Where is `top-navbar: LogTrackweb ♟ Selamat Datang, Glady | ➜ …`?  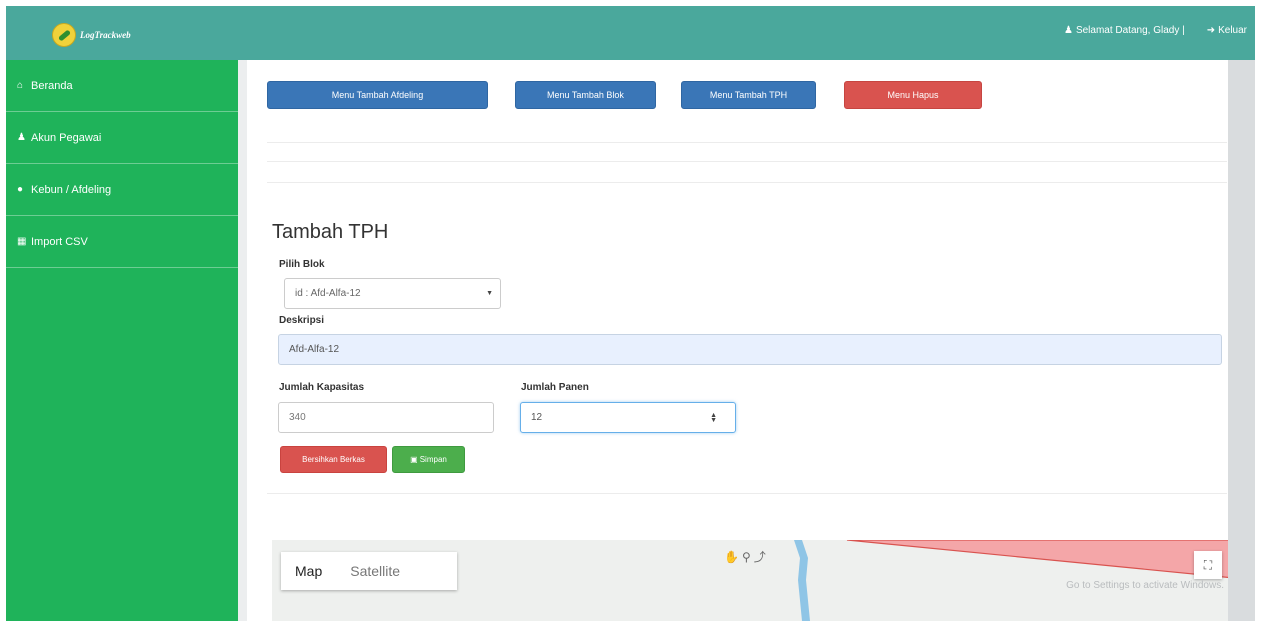 top-navbar: LogTrackweb ♟ Selamat Datang, Glady | ➜ … is located at coordinates (630, 33).